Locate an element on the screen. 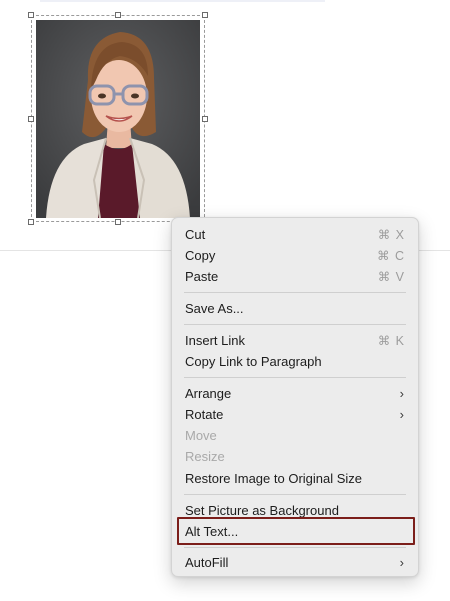 Image resolution: width=450 pixels, height=601 pixels. menu-item-label: Restore Image to Original Size is located at coordinates (274, 478).